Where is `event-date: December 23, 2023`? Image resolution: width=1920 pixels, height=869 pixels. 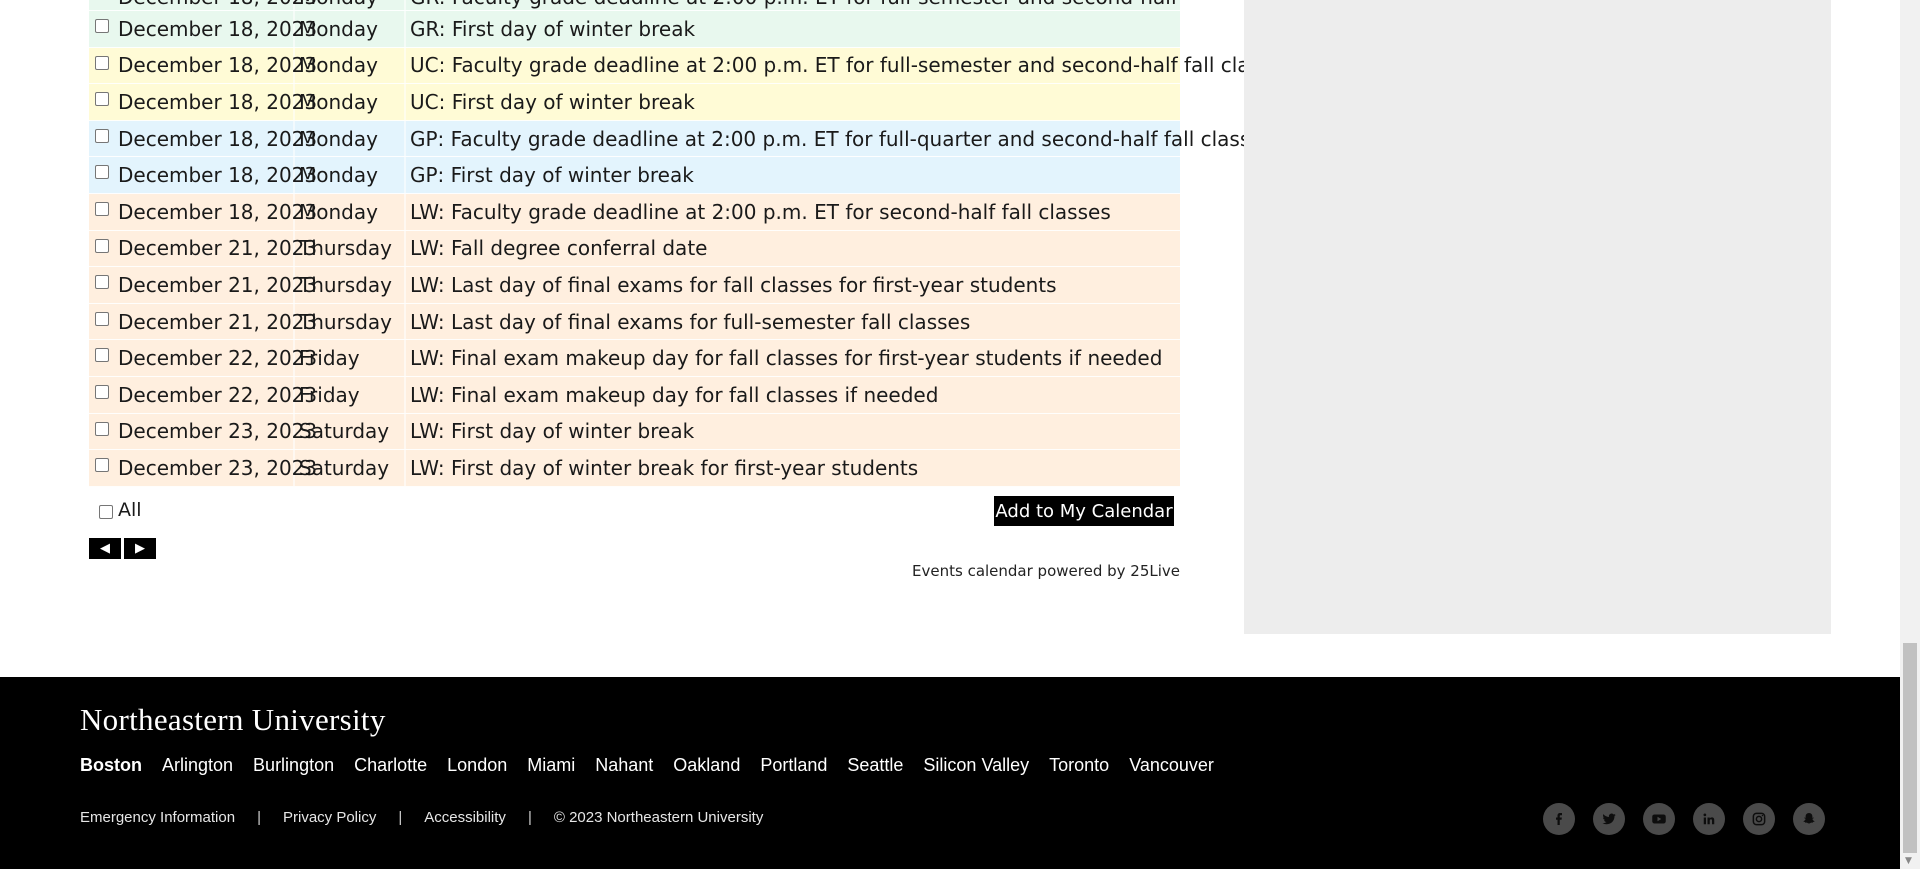
event-date: December 23, 2023 is located at coordinates (218, 431).